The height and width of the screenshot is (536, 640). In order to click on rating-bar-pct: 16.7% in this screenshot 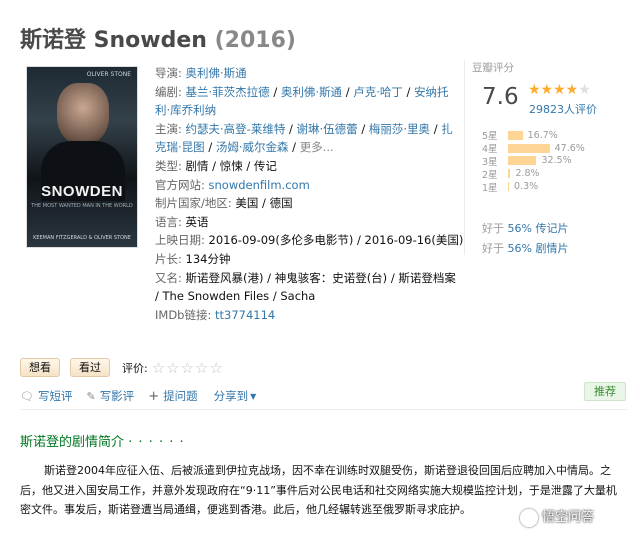, I will do `click(542, 135)`.